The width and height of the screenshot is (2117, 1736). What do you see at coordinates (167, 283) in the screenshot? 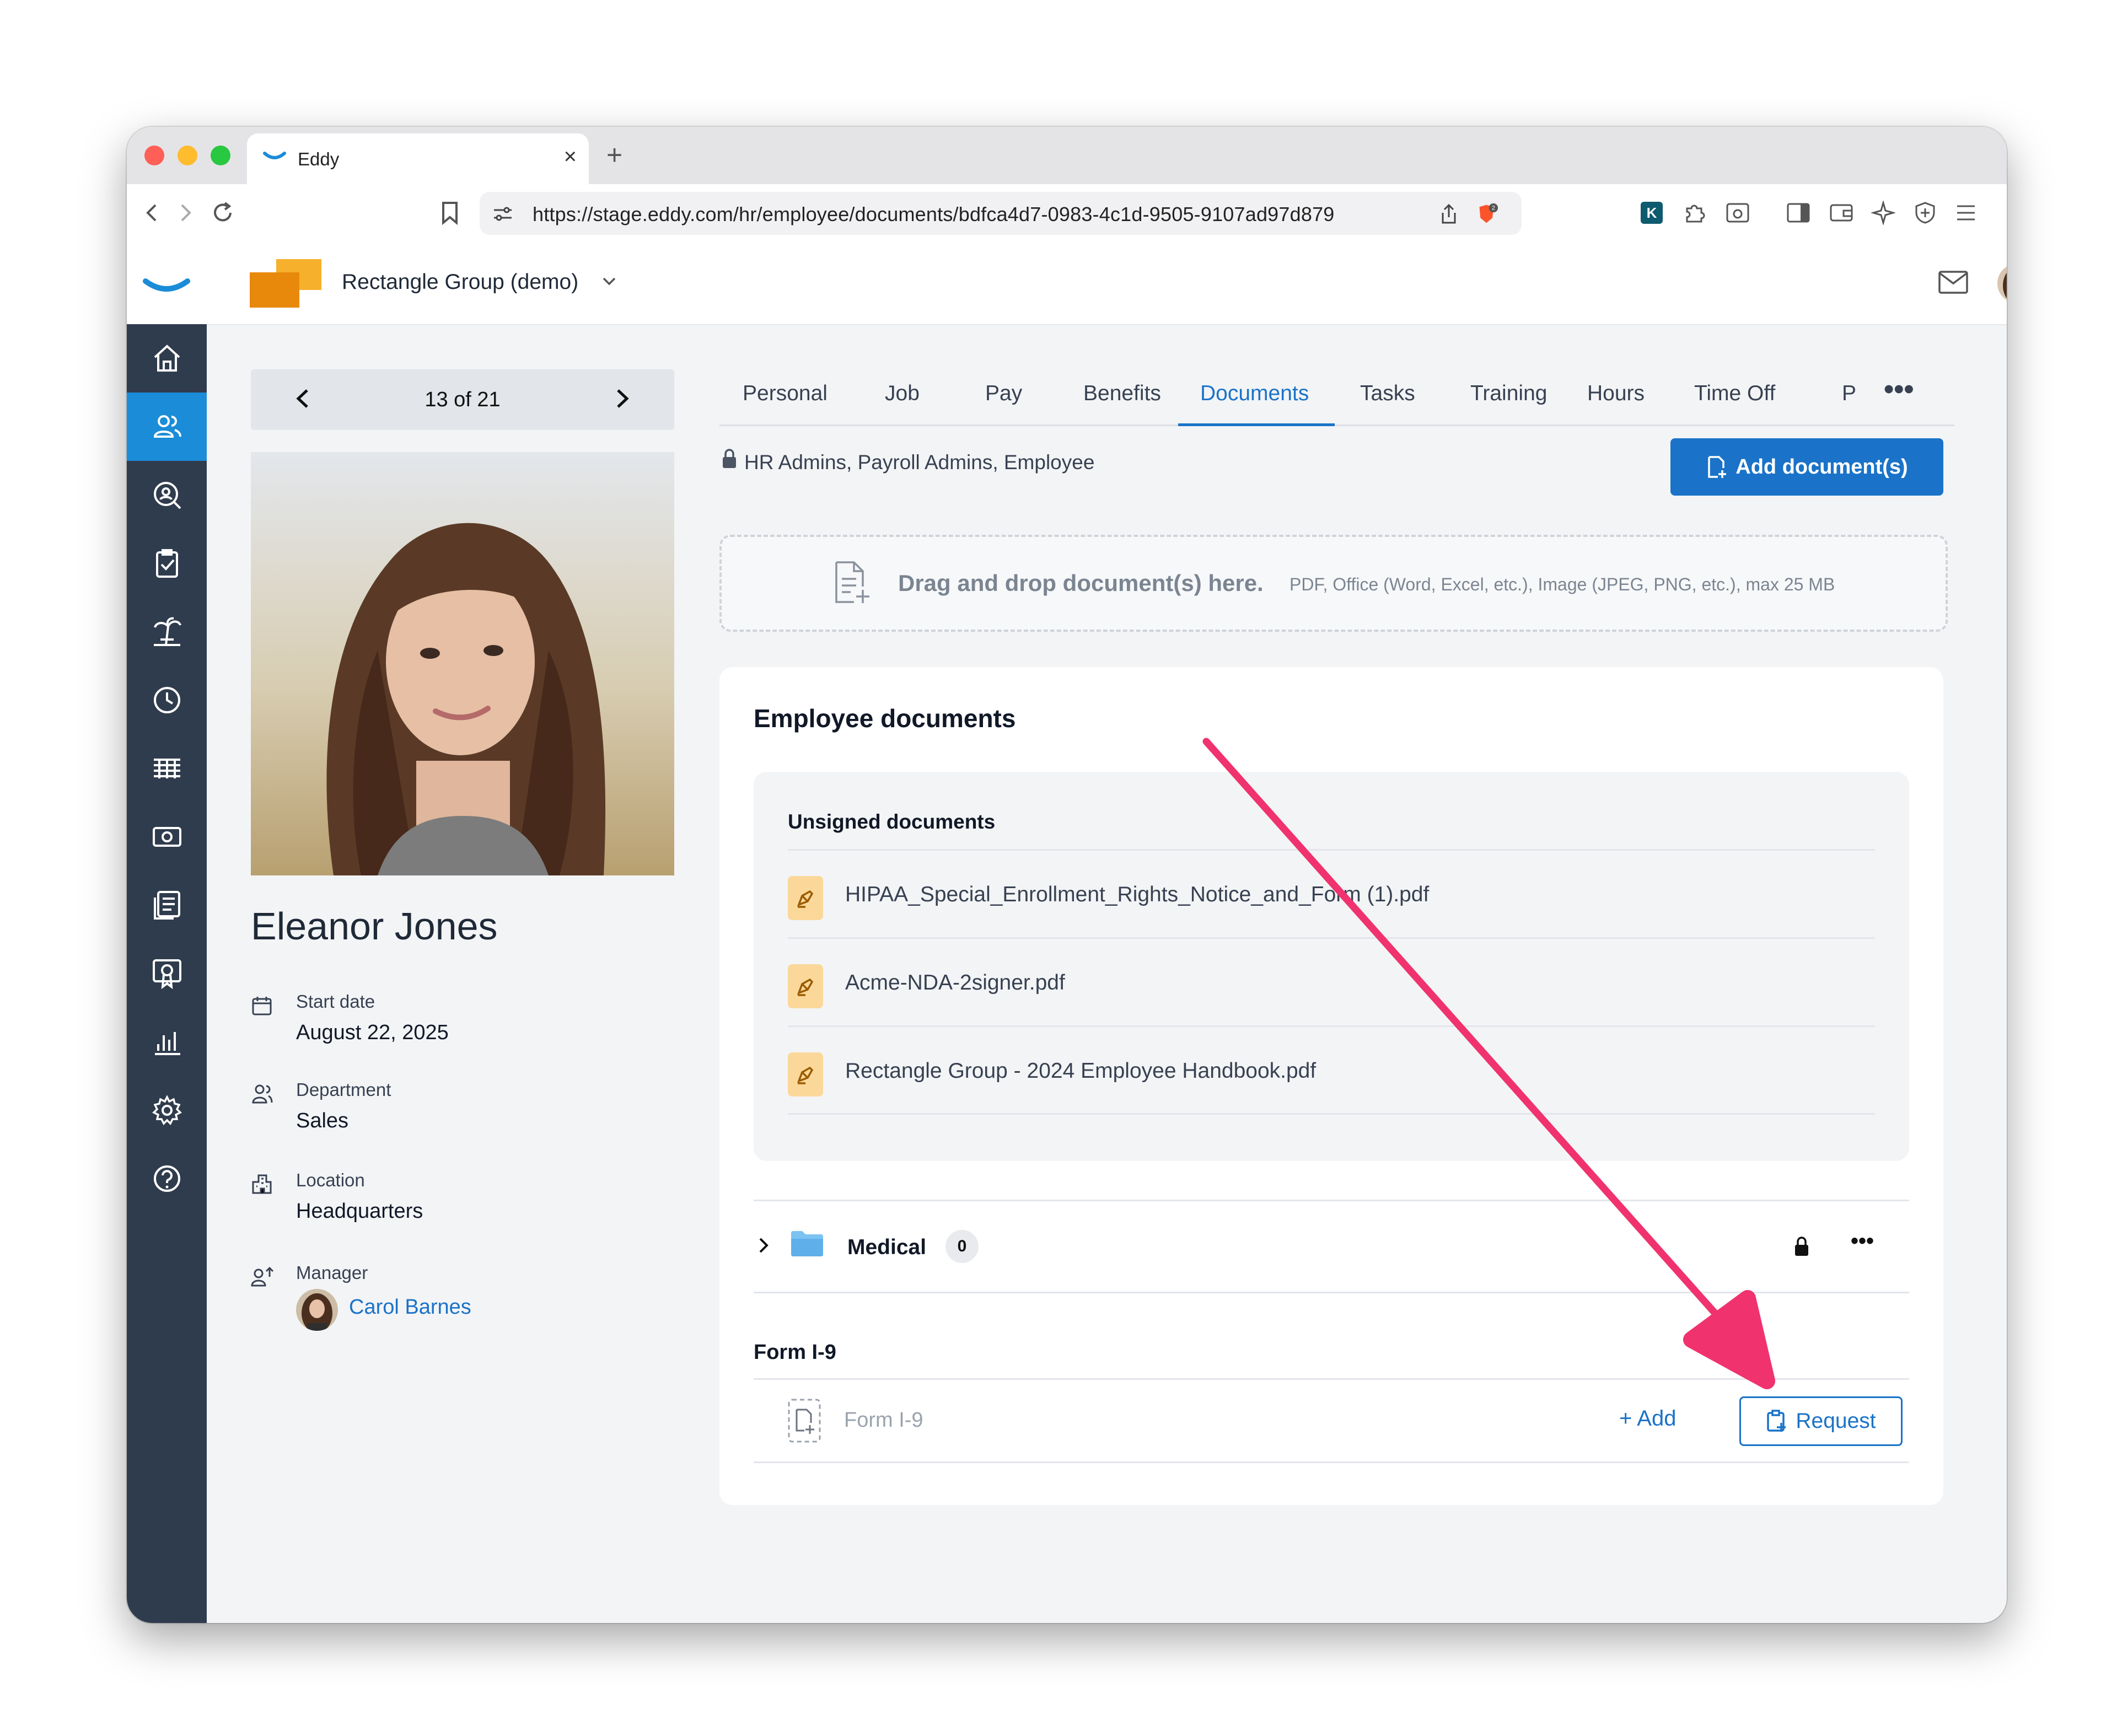
I see `eddy-logo-icon` at bounding box center [167, 283].